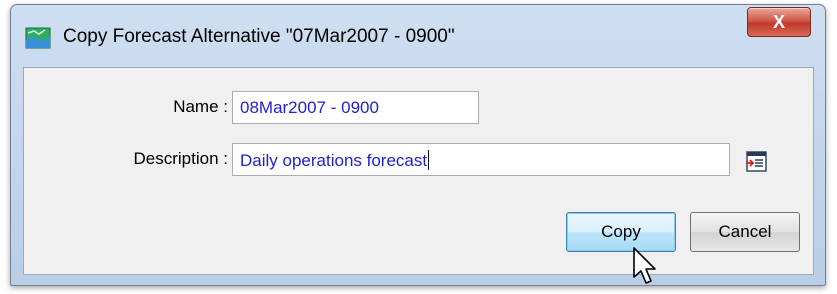 The width and height of the screenshot is (837, 294). I want to click on mouse-pointer-icon, so click(644, 265).